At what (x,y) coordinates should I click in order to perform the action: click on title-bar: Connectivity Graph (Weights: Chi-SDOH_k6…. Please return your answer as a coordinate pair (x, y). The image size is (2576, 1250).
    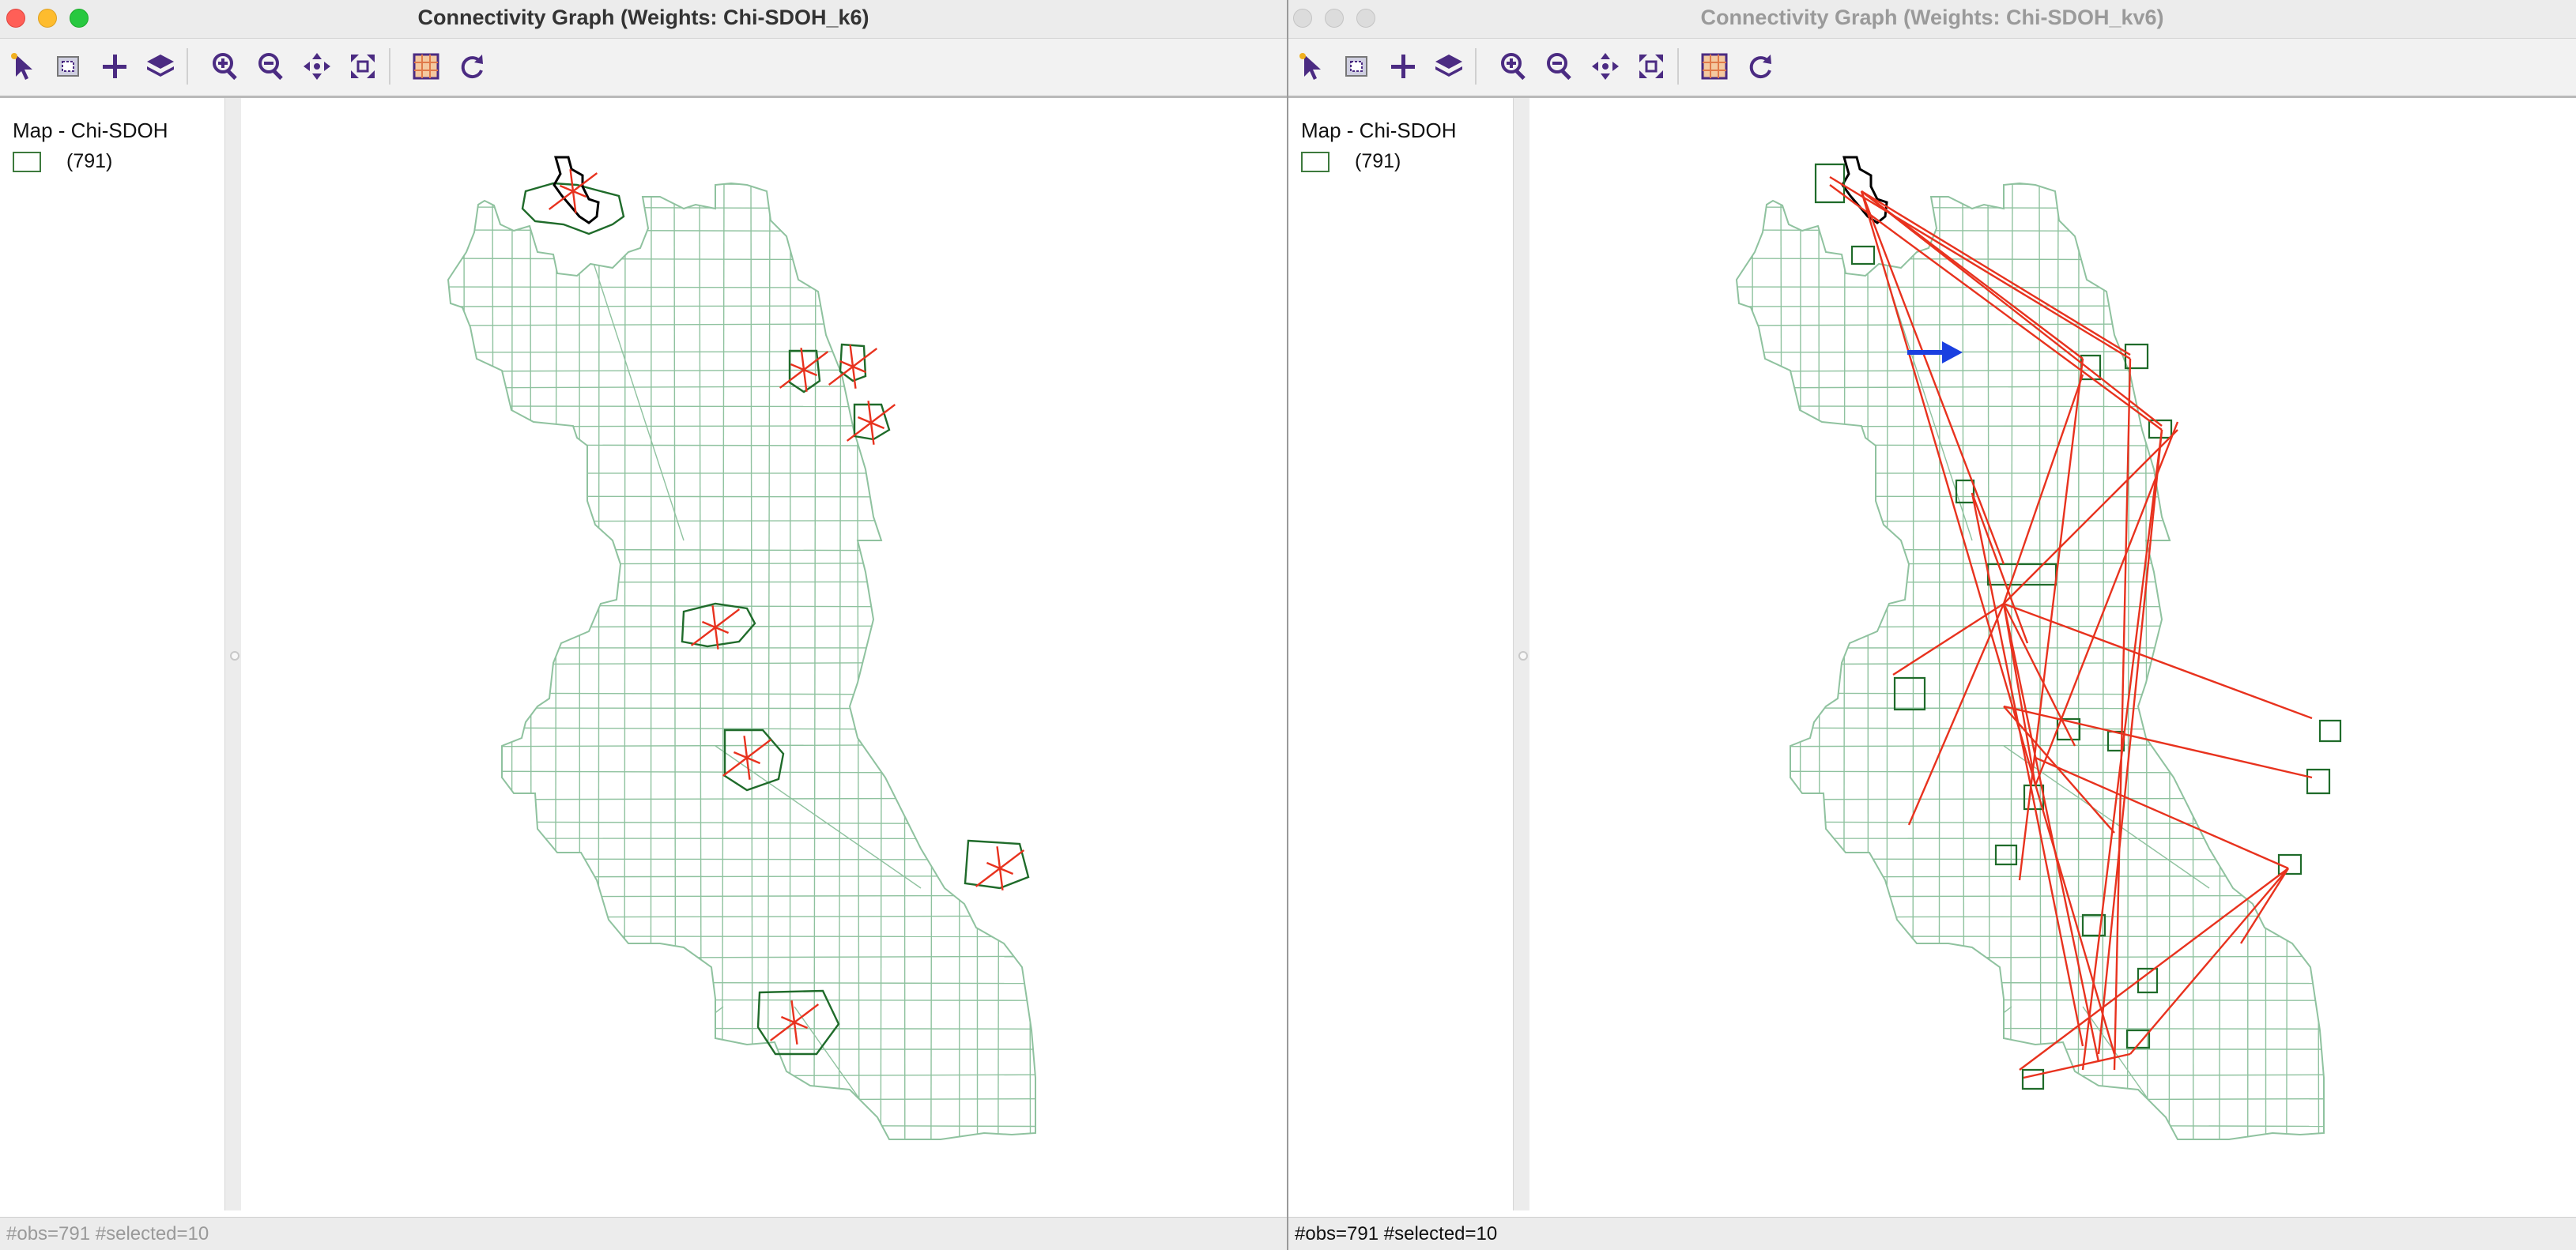
    Looking at the image, I should click on (643, 19).